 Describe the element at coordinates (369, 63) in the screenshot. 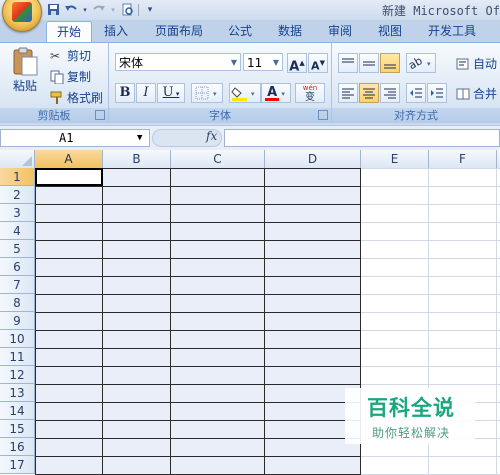

I see `align-middle-button` at that location.